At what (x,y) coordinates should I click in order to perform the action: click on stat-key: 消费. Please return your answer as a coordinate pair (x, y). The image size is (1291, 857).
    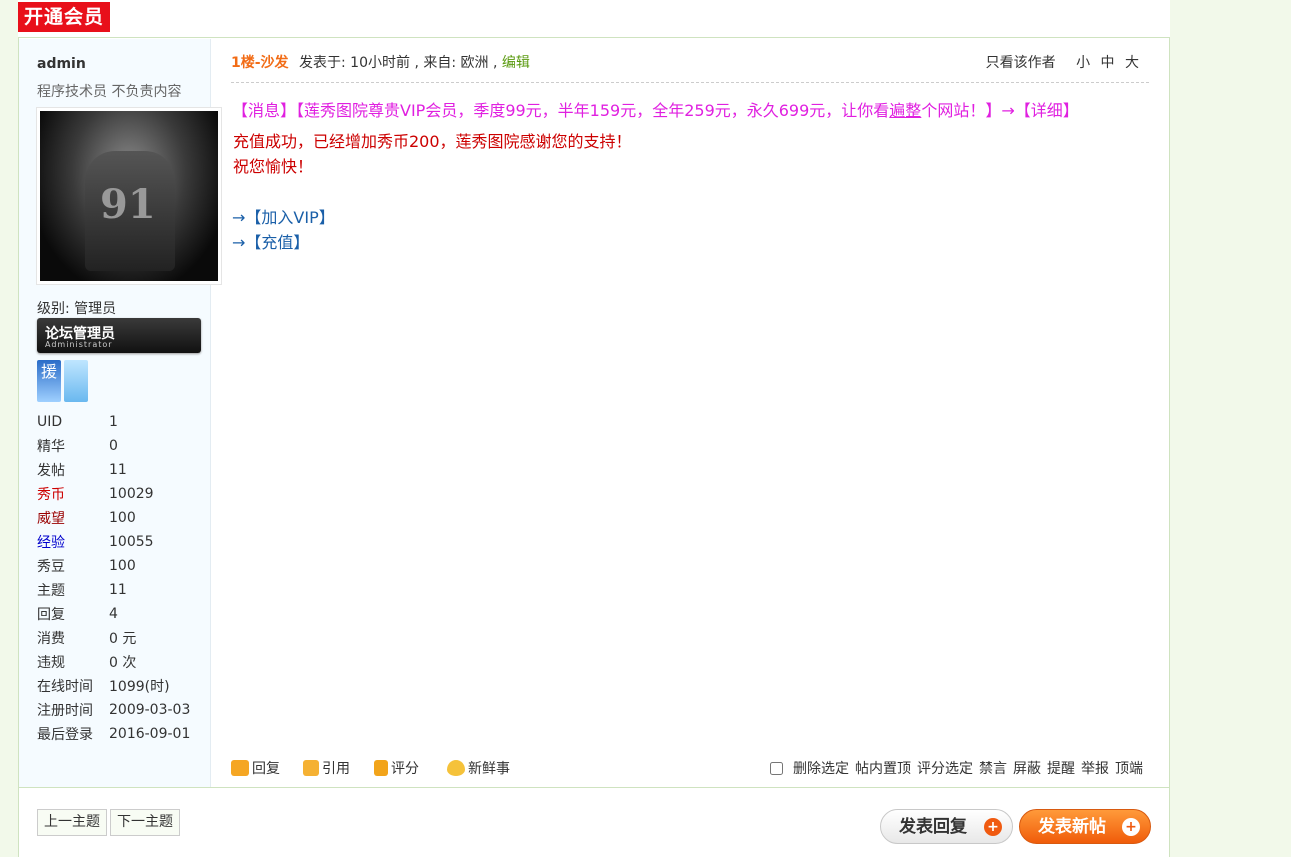
    Looking at the image, I should click on (51, 639).